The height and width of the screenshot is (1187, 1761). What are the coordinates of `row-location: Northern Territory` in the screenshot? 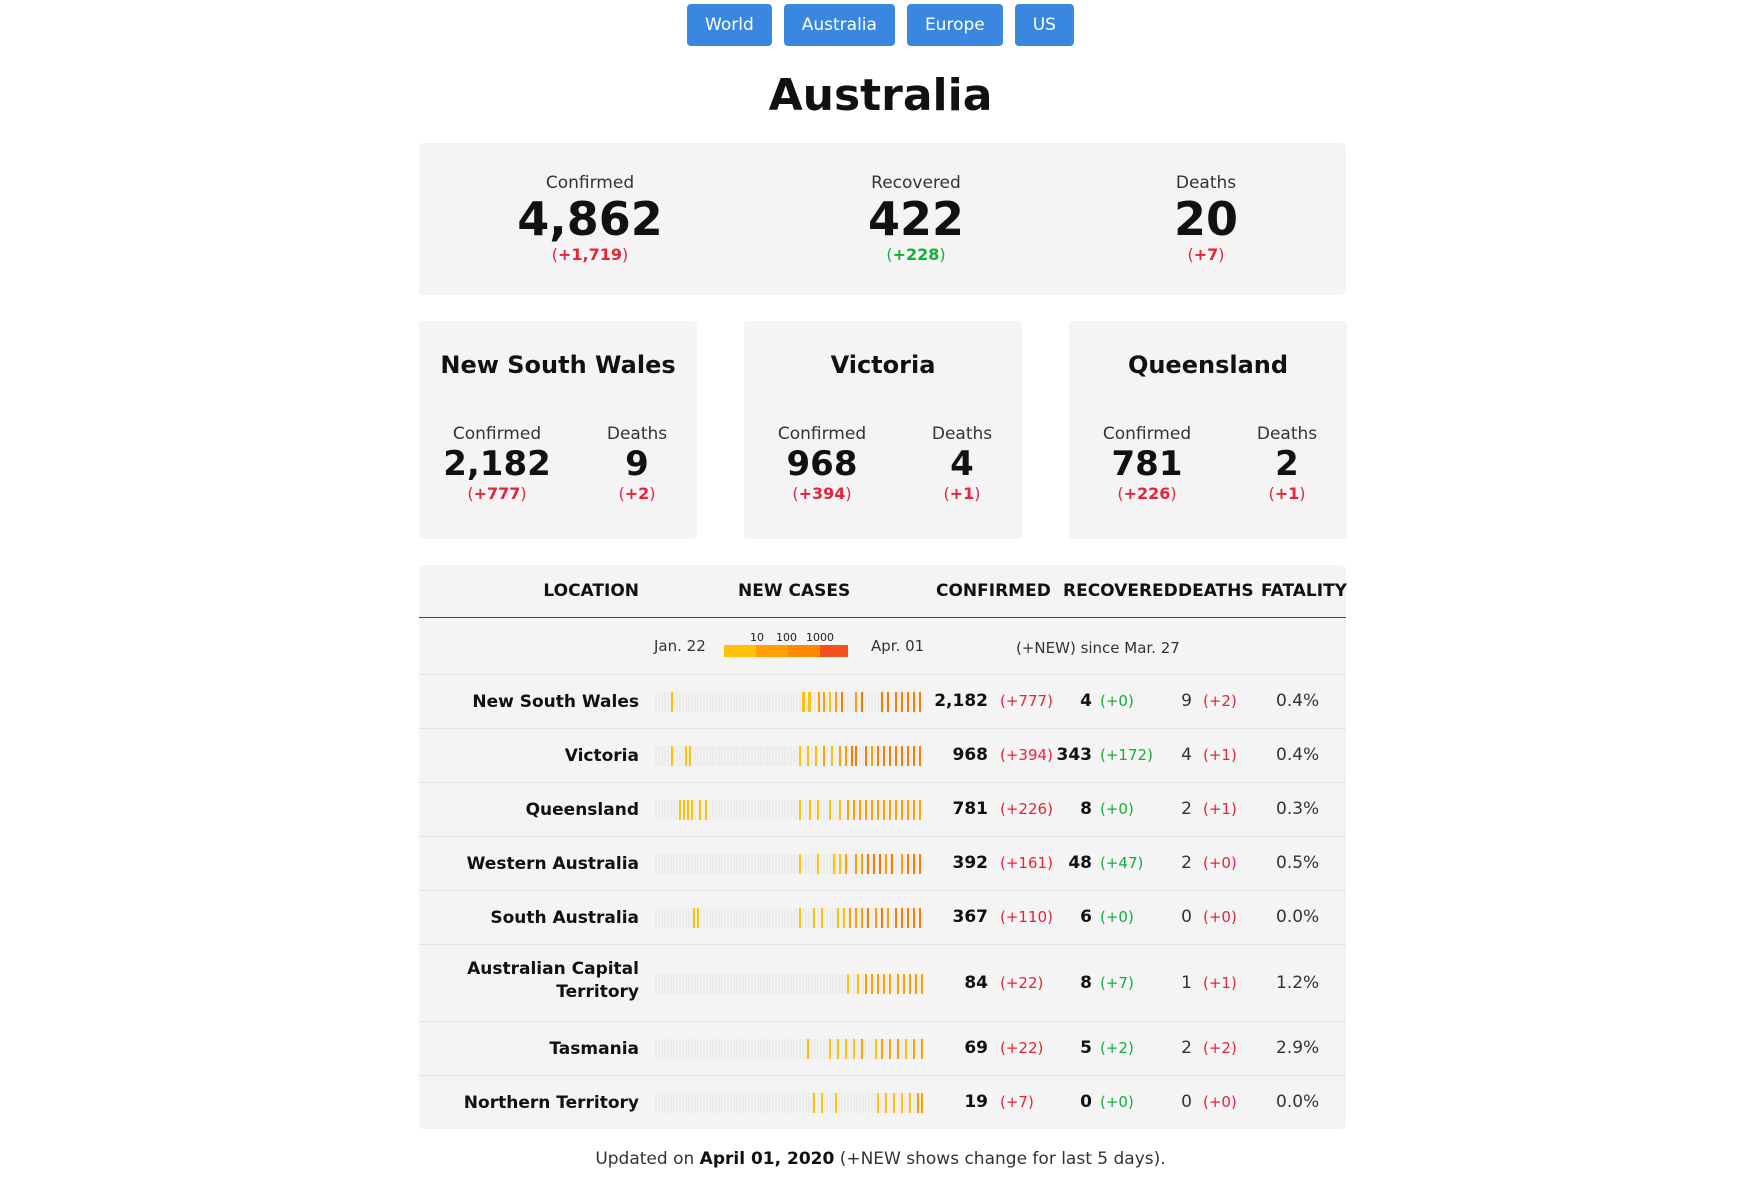 It's located at (539, 1103).